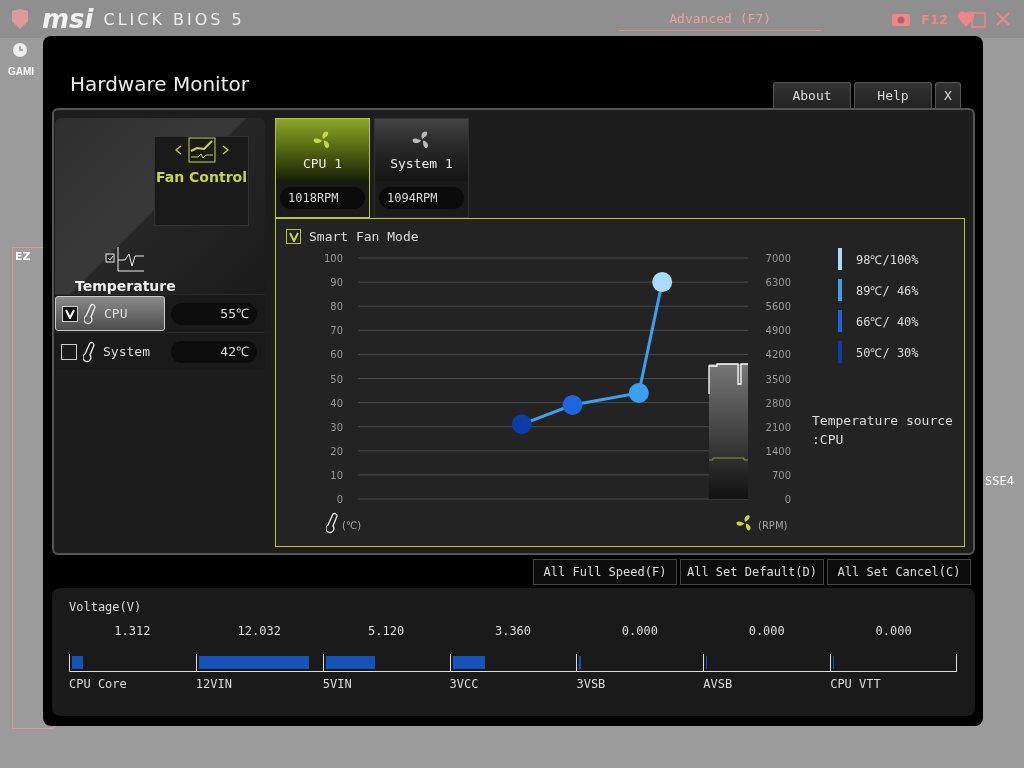 The image size is (1024, 768). Describe the element at coordinates (336, 451) in the screenshot. I see `axis-tick: 20` at that location.